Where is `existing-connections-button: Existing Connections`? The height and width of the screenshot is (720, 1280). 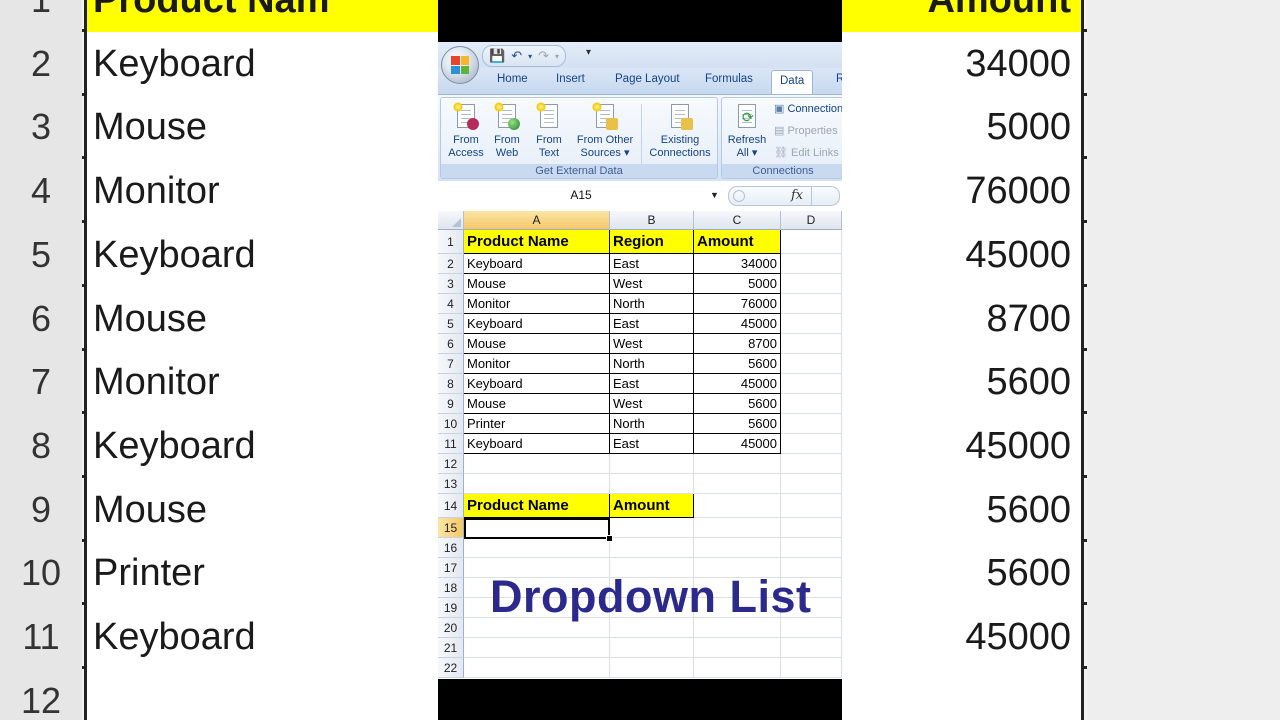 existing-connections-button: Existing Connections is located at coordinates (680, 131).